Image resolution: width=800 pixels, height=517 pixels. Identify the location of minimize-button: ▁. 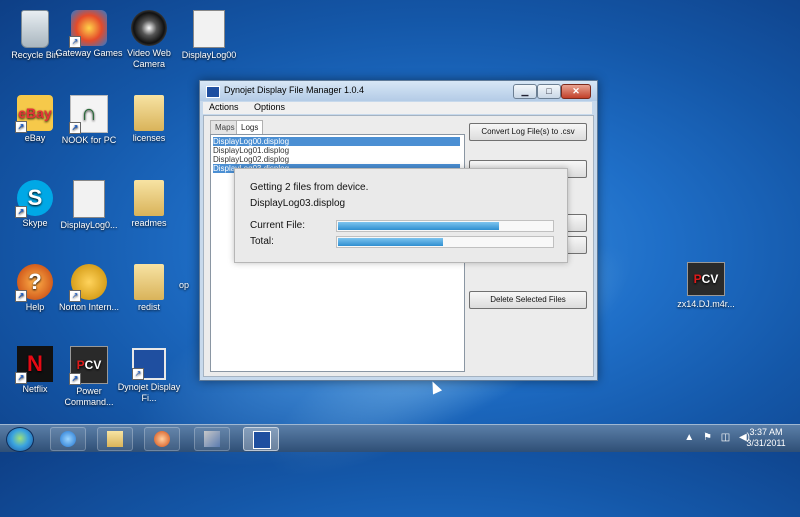
(525, 91).